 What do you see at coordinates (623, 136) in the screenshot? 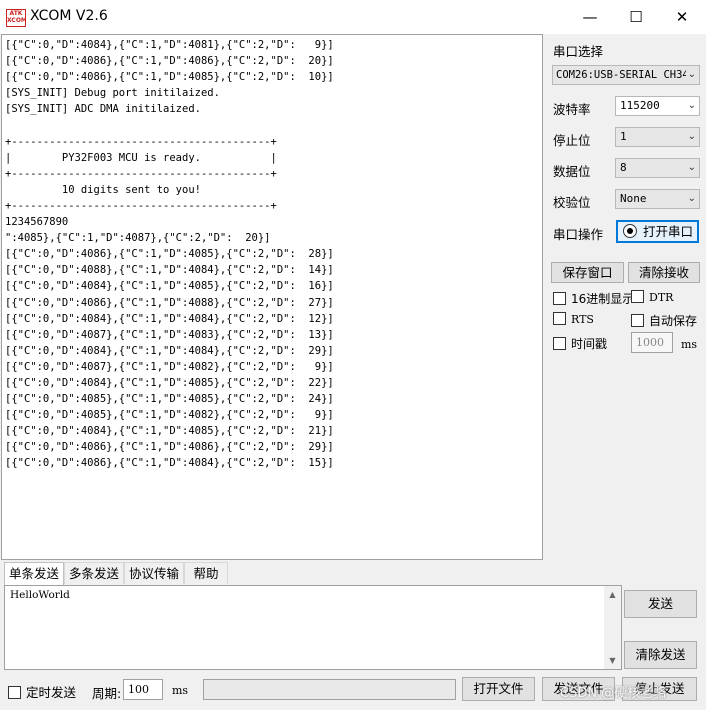
I see `stopbits-value: 1` at bounding box center [623, 136].